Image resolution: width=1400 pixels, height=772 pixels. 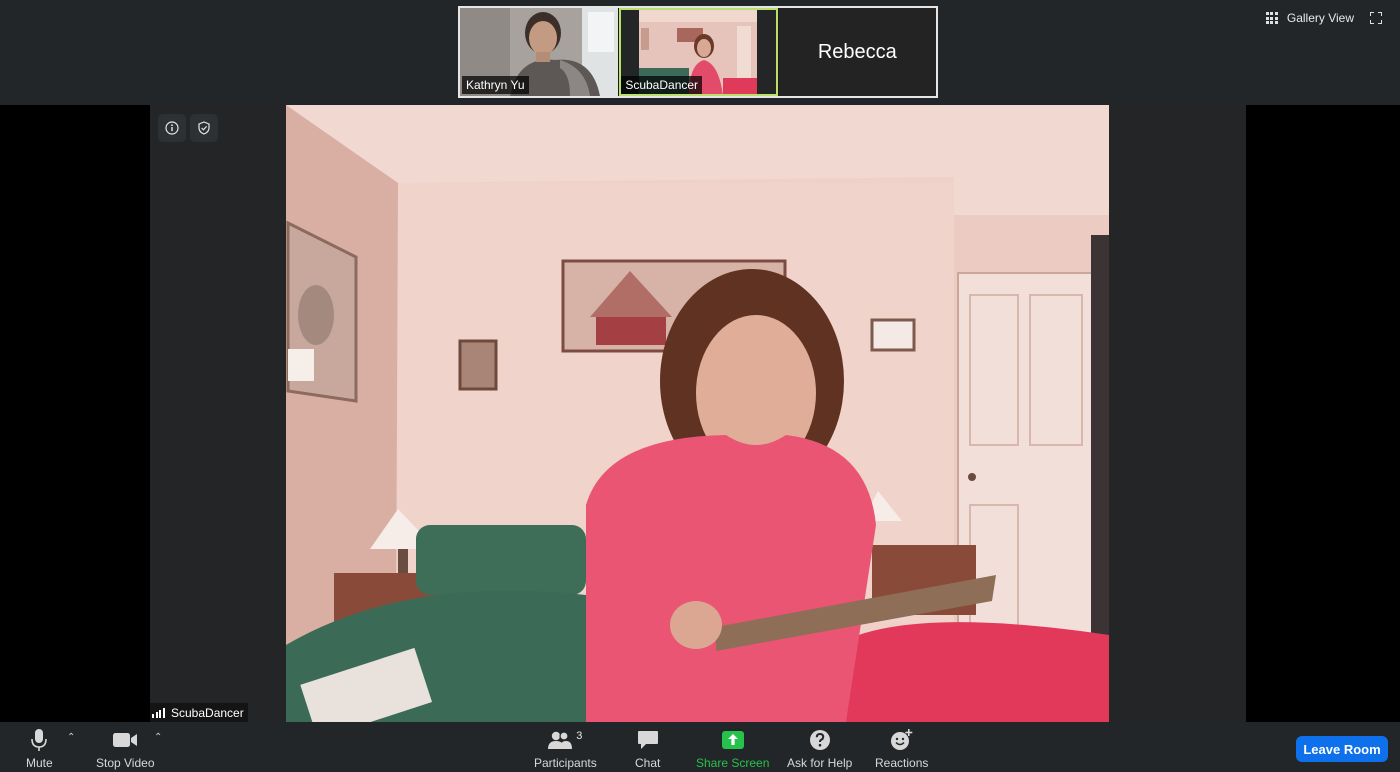 I want to click on chat-bubble-icon, so click(x=647, y=740).